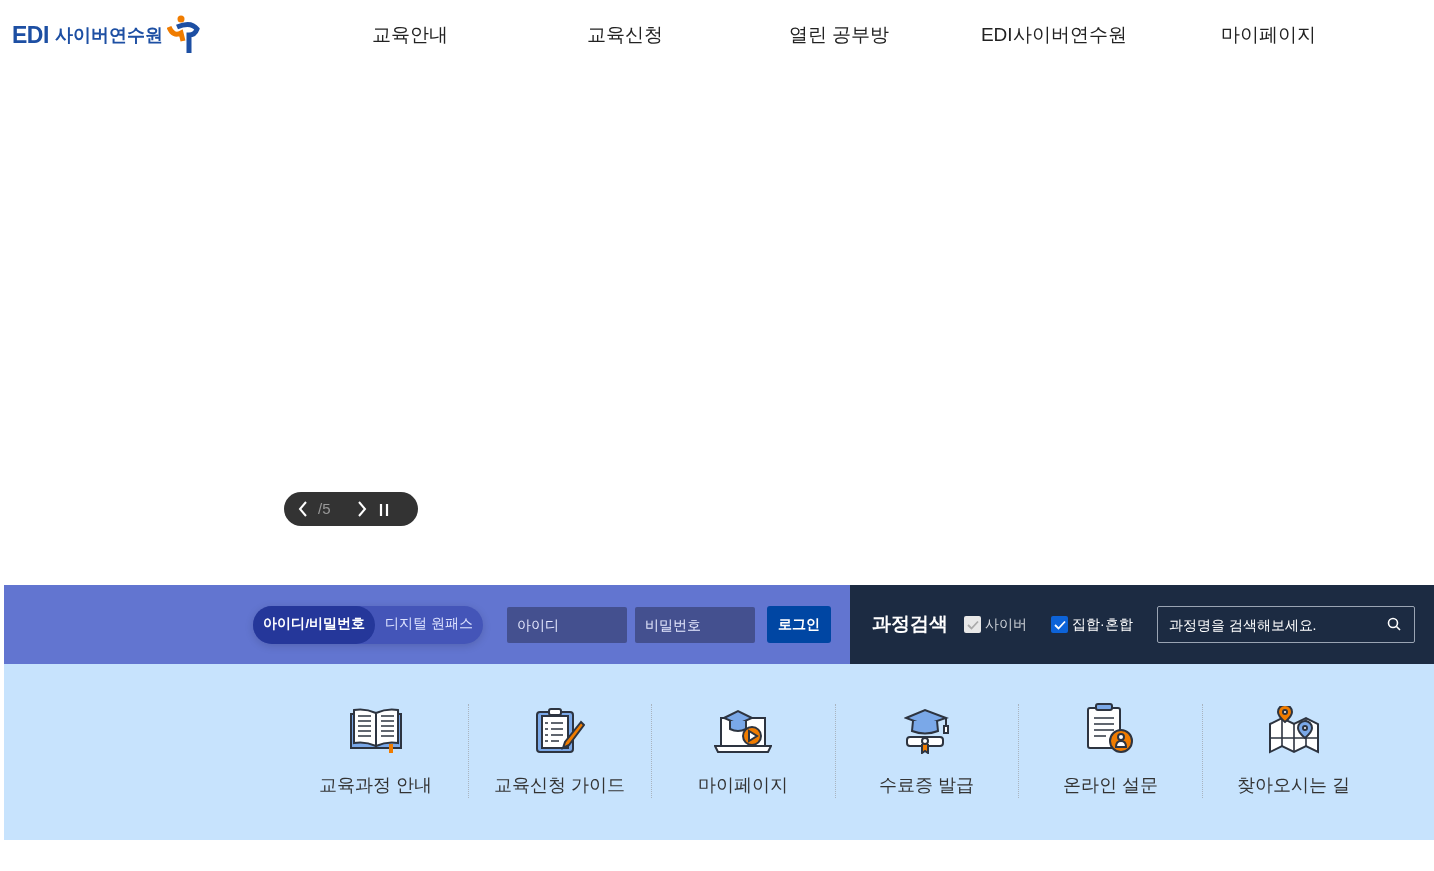 The image size is (1434, 871). What do you see at coordinates (695, 624) in the screenshot?
I see `password-input-field: 비밀번호` at bounding box center [695, 624].